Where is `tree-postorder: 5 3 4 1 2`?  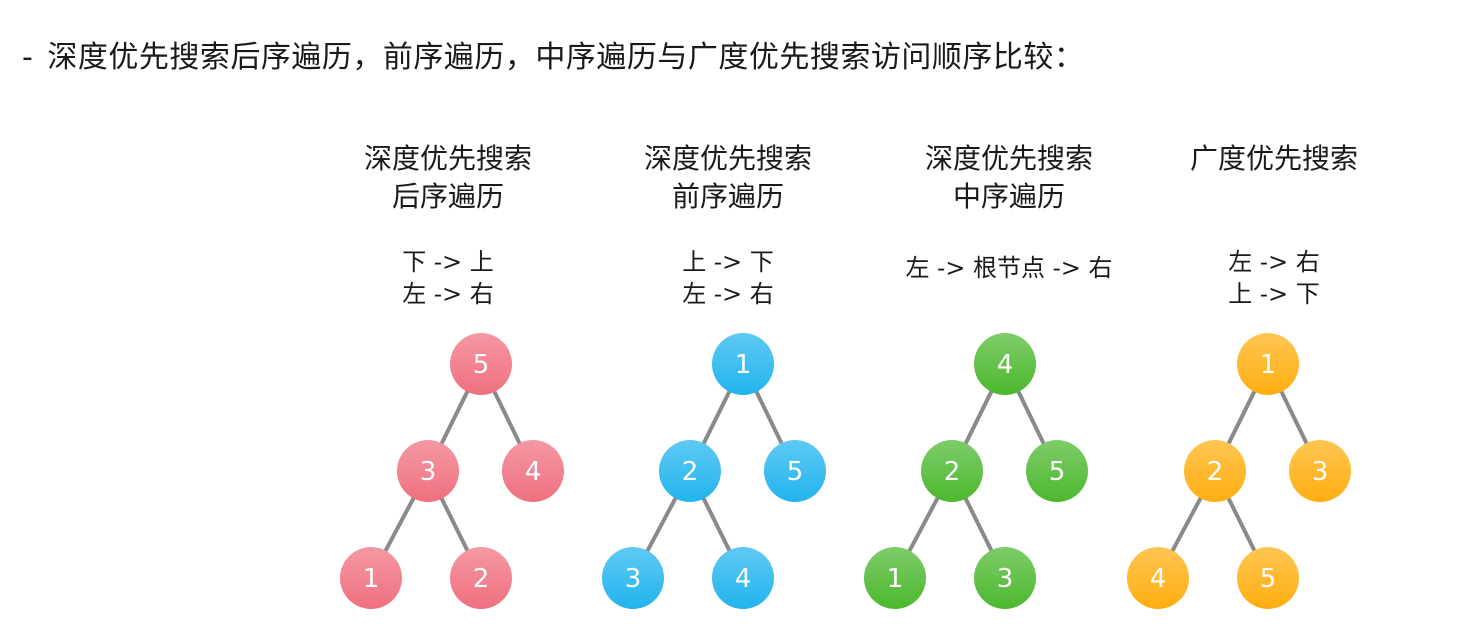 tree-postorder: 5 3 4 1 2 is located at coordinates (452, 471).